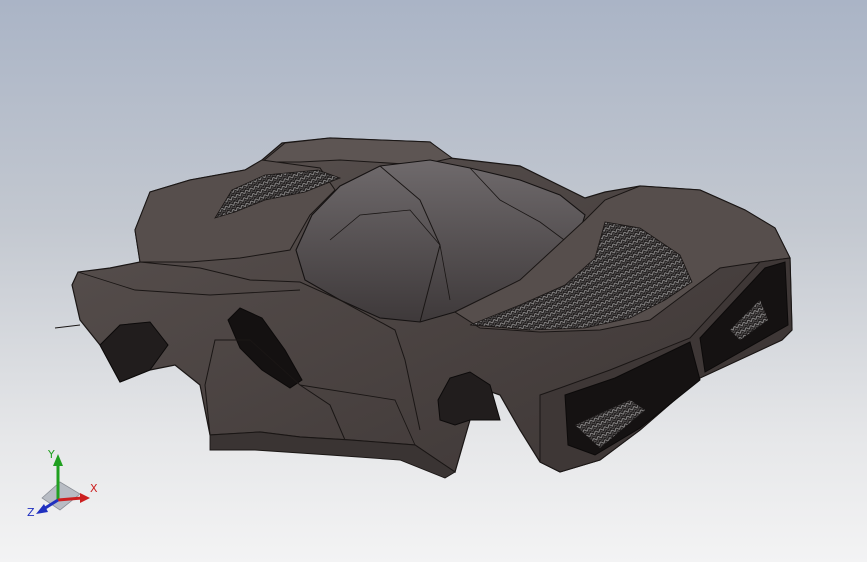 This screenshot has width=867, height=562. Describe the element at coordinates (42, 509) in the screenshot. I see `z-axis-arrow` at that location.